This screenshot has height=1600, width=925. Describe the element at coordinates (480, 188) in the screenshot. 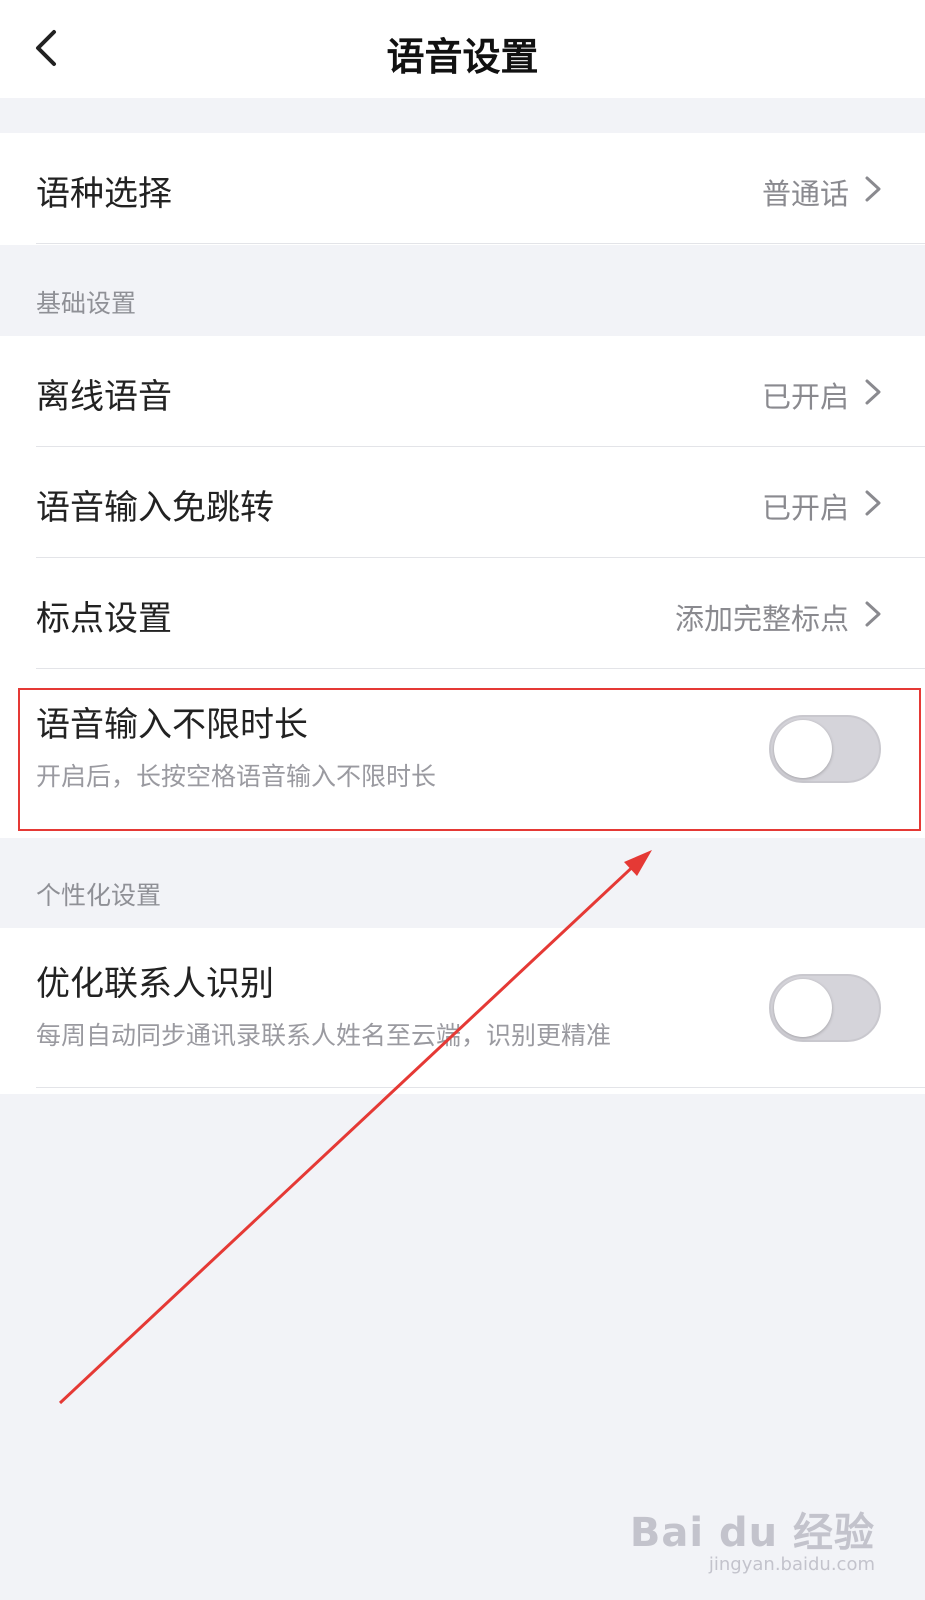

I see `language-row: 语种选择 普通话` at that location.